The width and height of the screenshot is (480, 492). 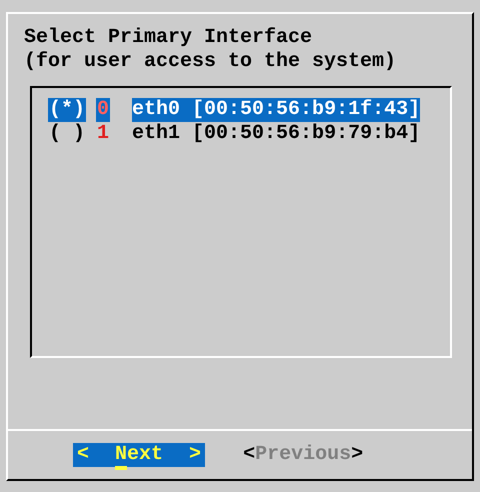 I want to click on dialog-title: Select Primary Interface, so click(x=169, y=38).